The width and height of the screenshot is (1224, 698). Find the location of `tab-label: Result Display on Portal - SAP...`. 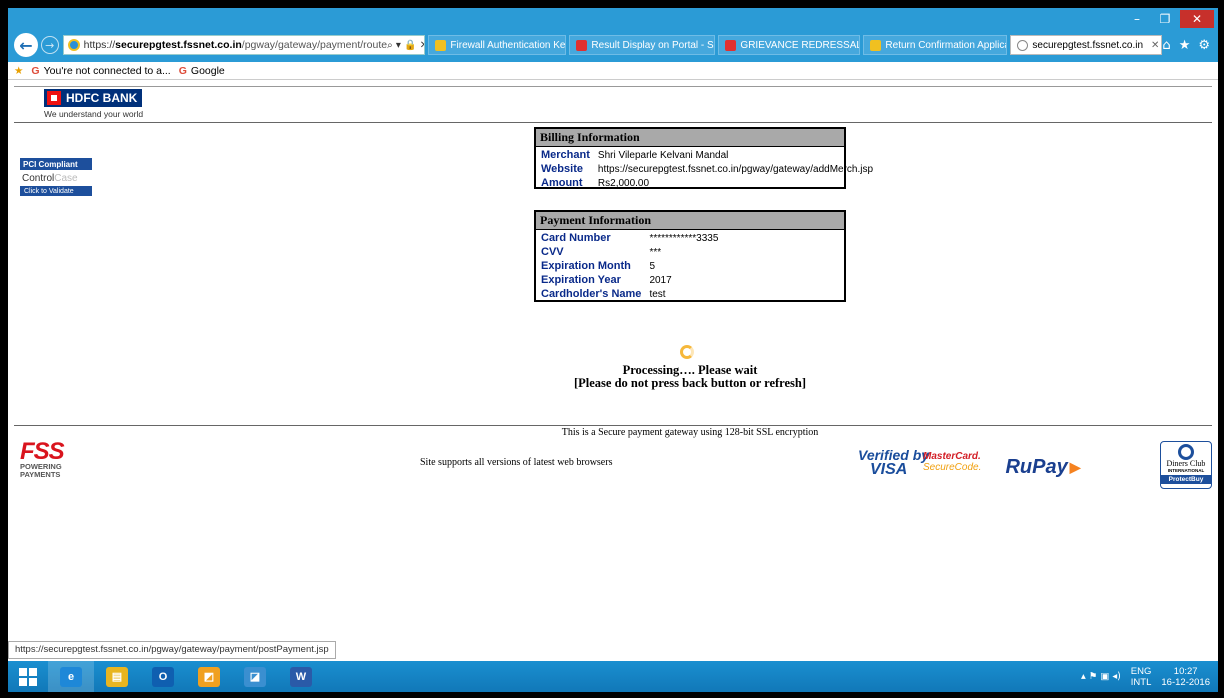

tab-label: Result Display on Portal - SAP... is located at coordinates (652, 45).